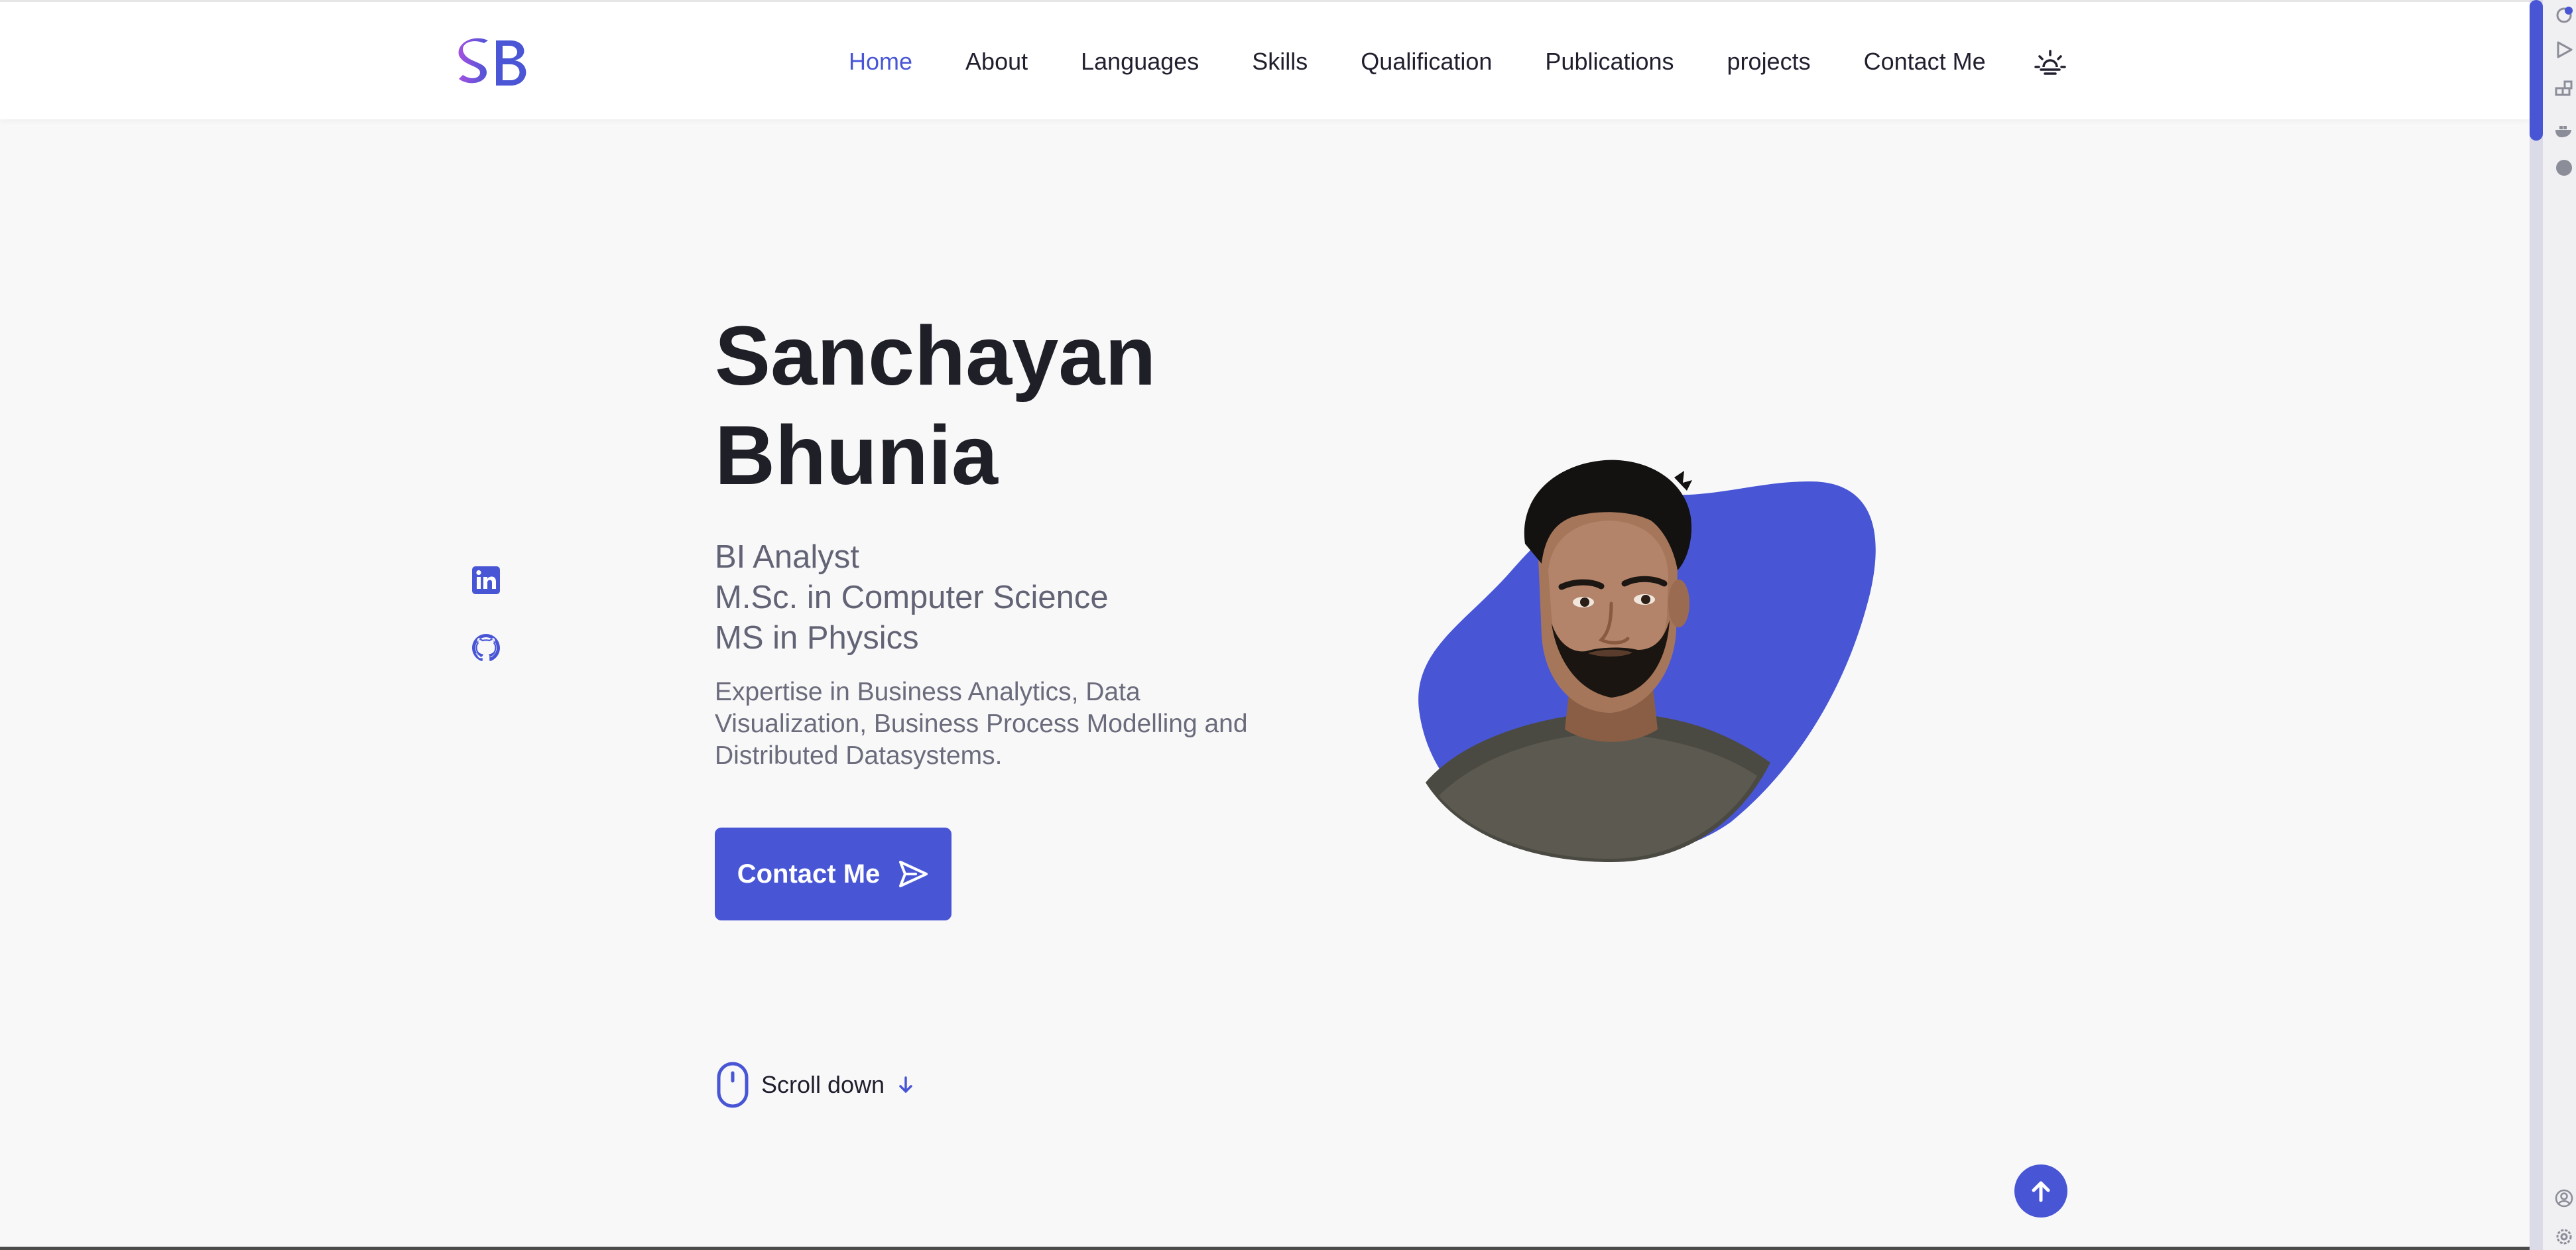 Image resolution: width=2576 pixels, height=1250 pixels. Describe the element at coordinates (856, 455) in the screenshot. I see `hero-name-last: Bhunia` at that location.